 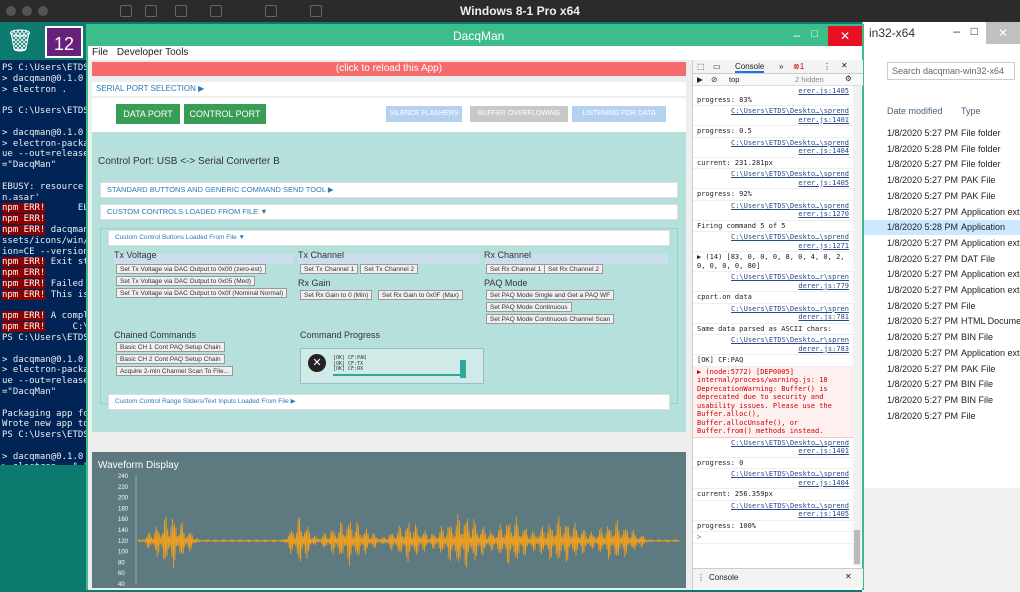 What do you see at coordinates (317, 363) in the screenshot?
I see `cancel-icon: ✕` at bounding box center [317, 363].